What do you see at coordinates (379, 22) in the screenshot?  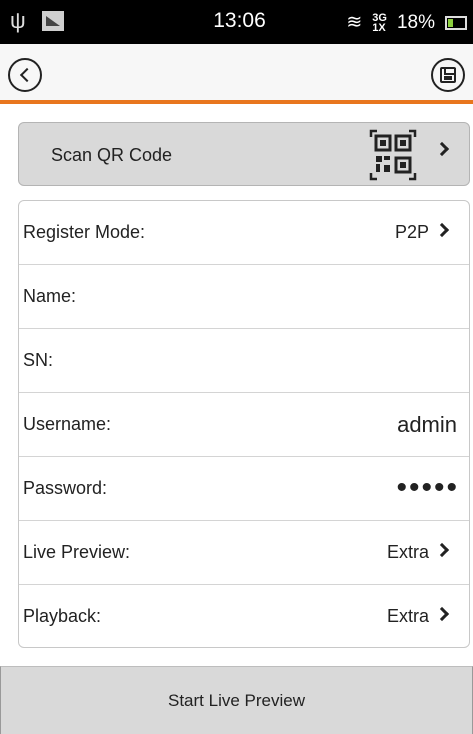 I see `signal-icon: 3G 1X` at bounding box center [379, 22].